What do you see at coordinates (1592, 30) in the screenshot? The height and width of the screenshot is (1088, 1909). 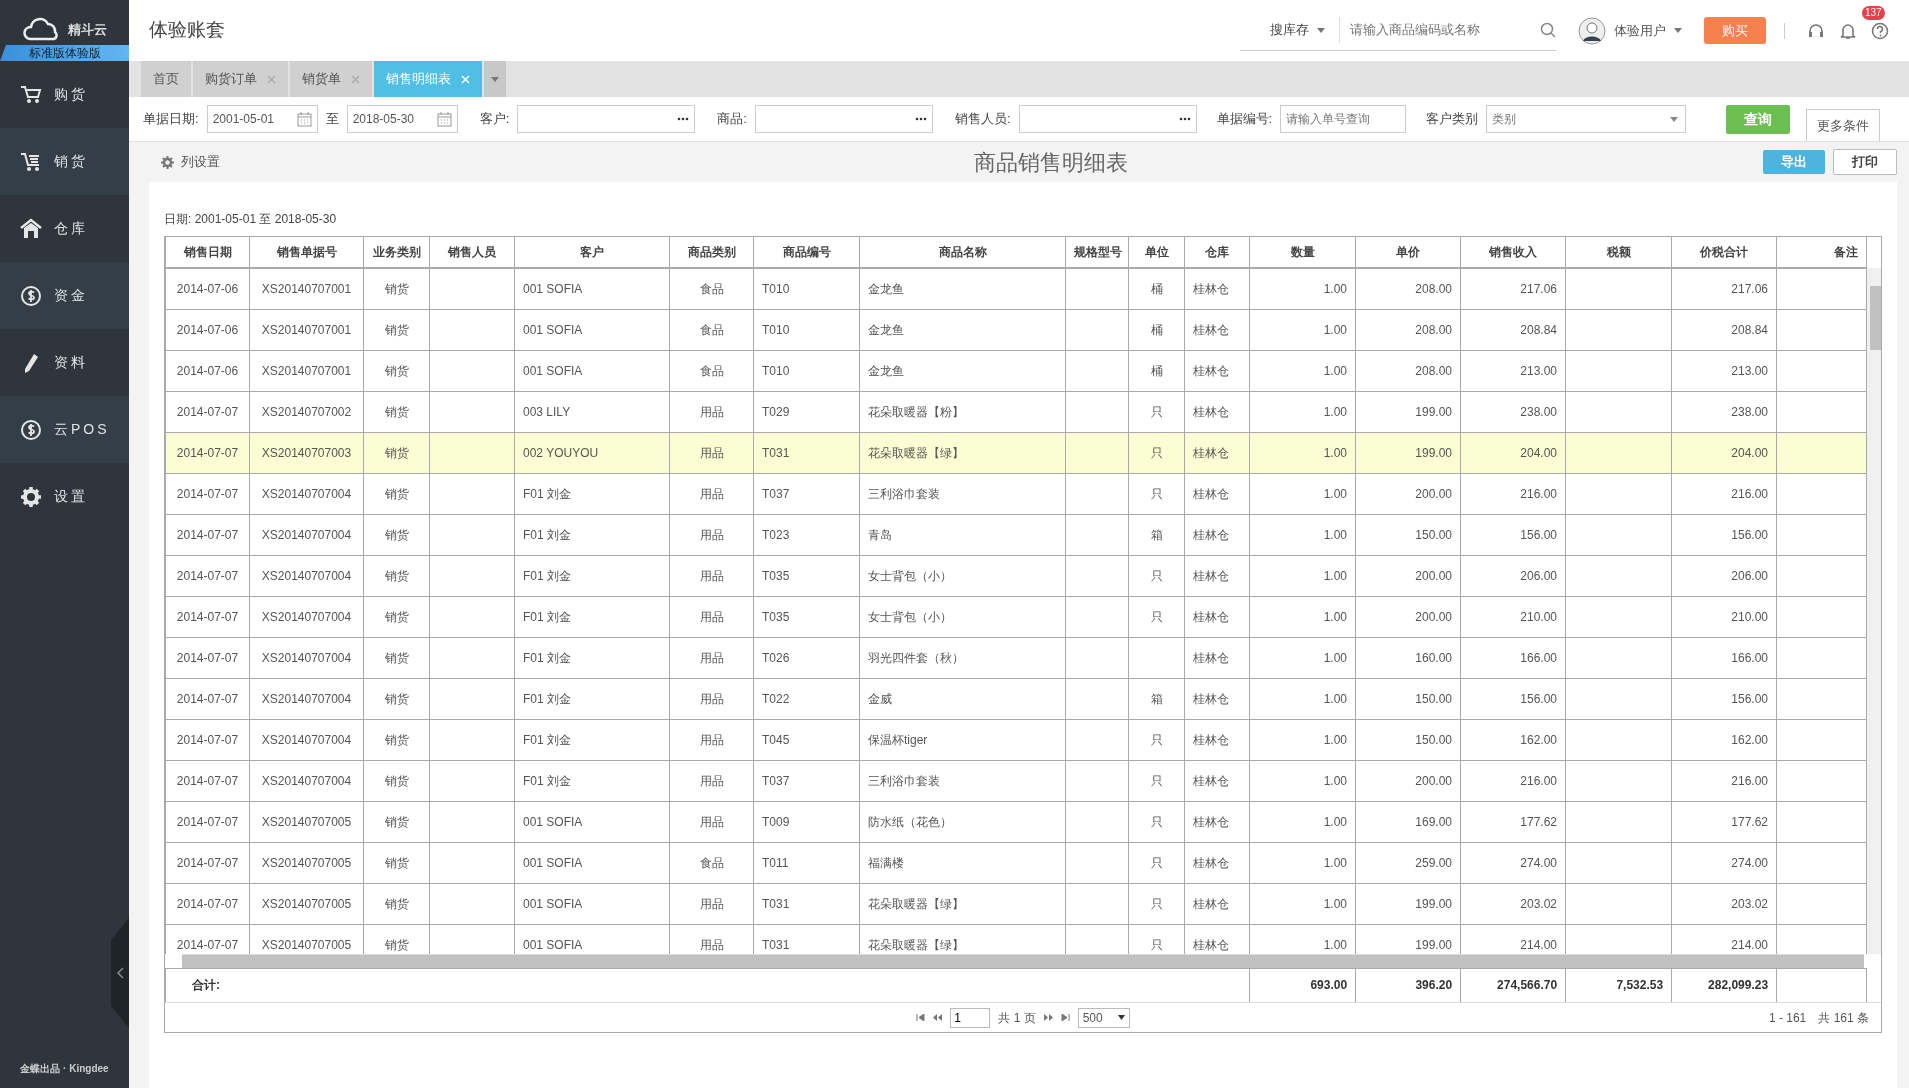 I see `avatar-icon` at bounding box center [1592, 30].